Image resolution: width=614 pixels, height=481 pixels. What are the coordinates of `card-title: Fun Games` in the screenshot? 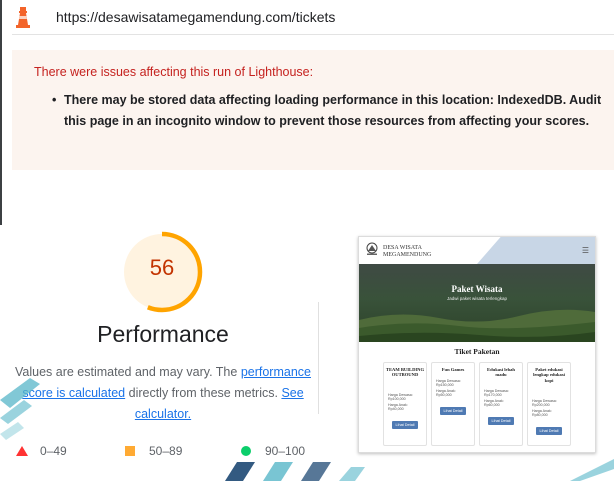 It's located at (453, 369).